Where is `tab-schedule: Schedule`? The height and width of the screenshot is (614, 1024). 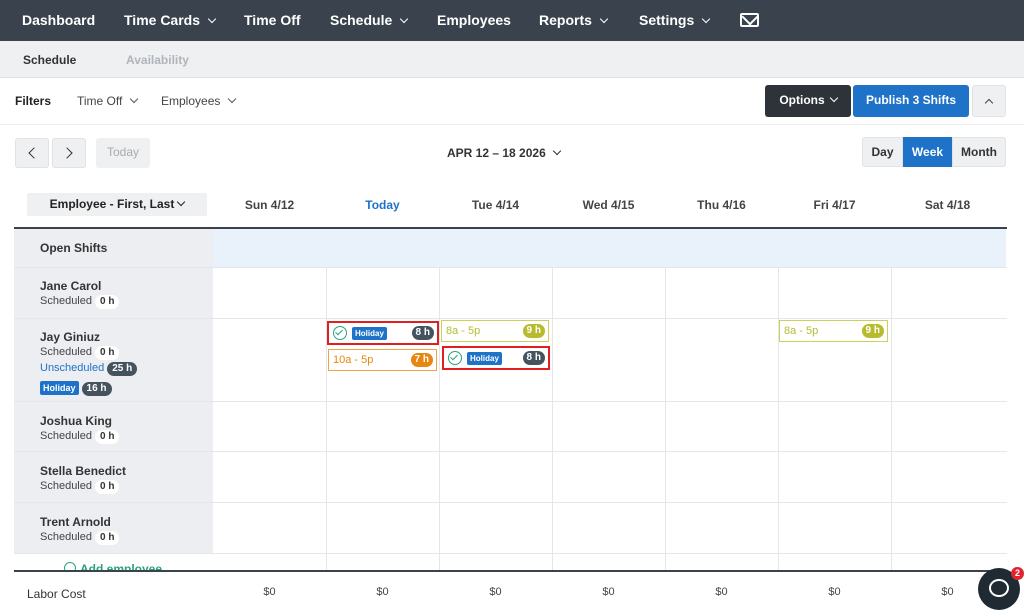 tab-schedule: Schedule is located at coordinates (49, 60).